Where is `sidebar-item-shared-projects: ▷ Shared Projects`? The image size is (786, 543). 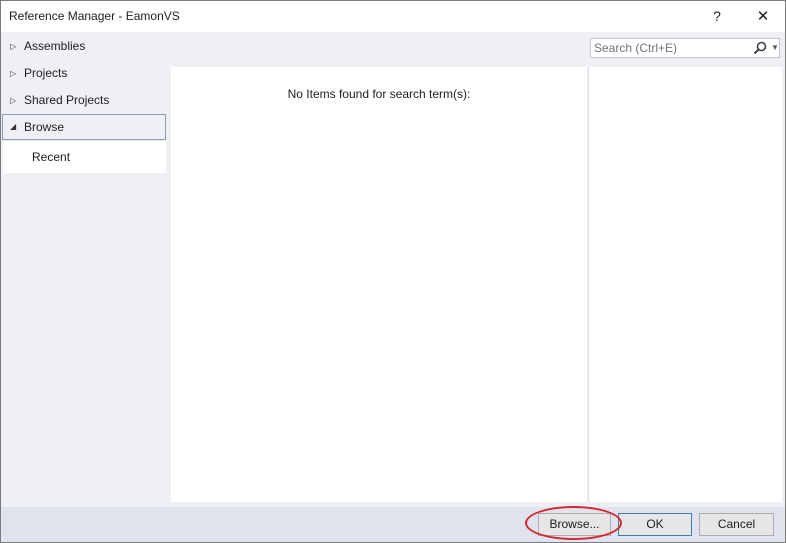 sidebar-item-shared-projects: ▷ Shared Projects is located at coordinates (84, 100).